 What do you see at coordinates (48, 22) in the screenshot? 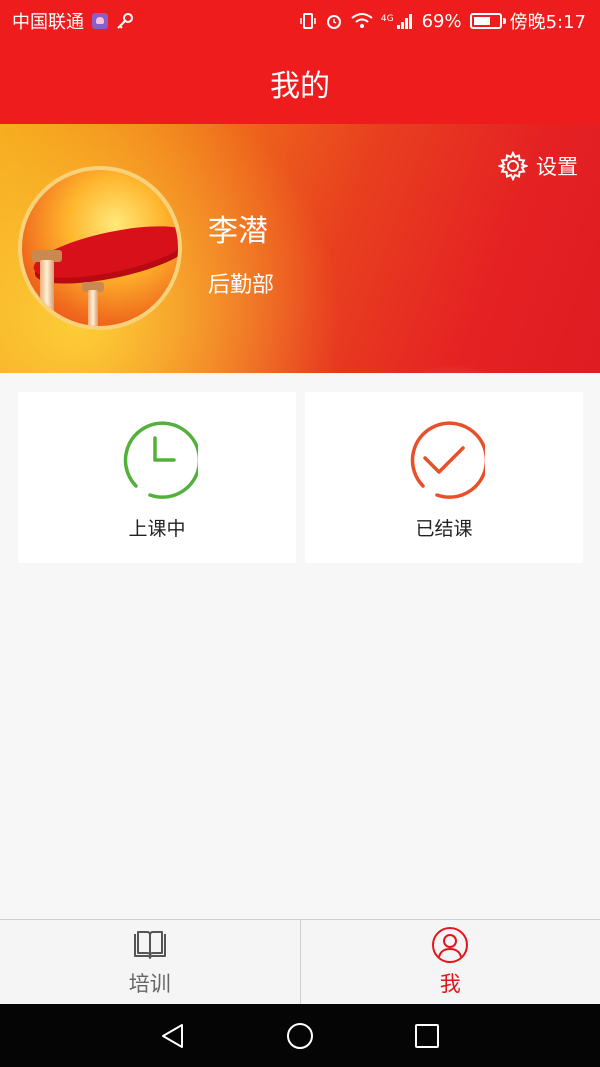
I see `carrier-name: 中国联通` at bounding box center [48, 22].